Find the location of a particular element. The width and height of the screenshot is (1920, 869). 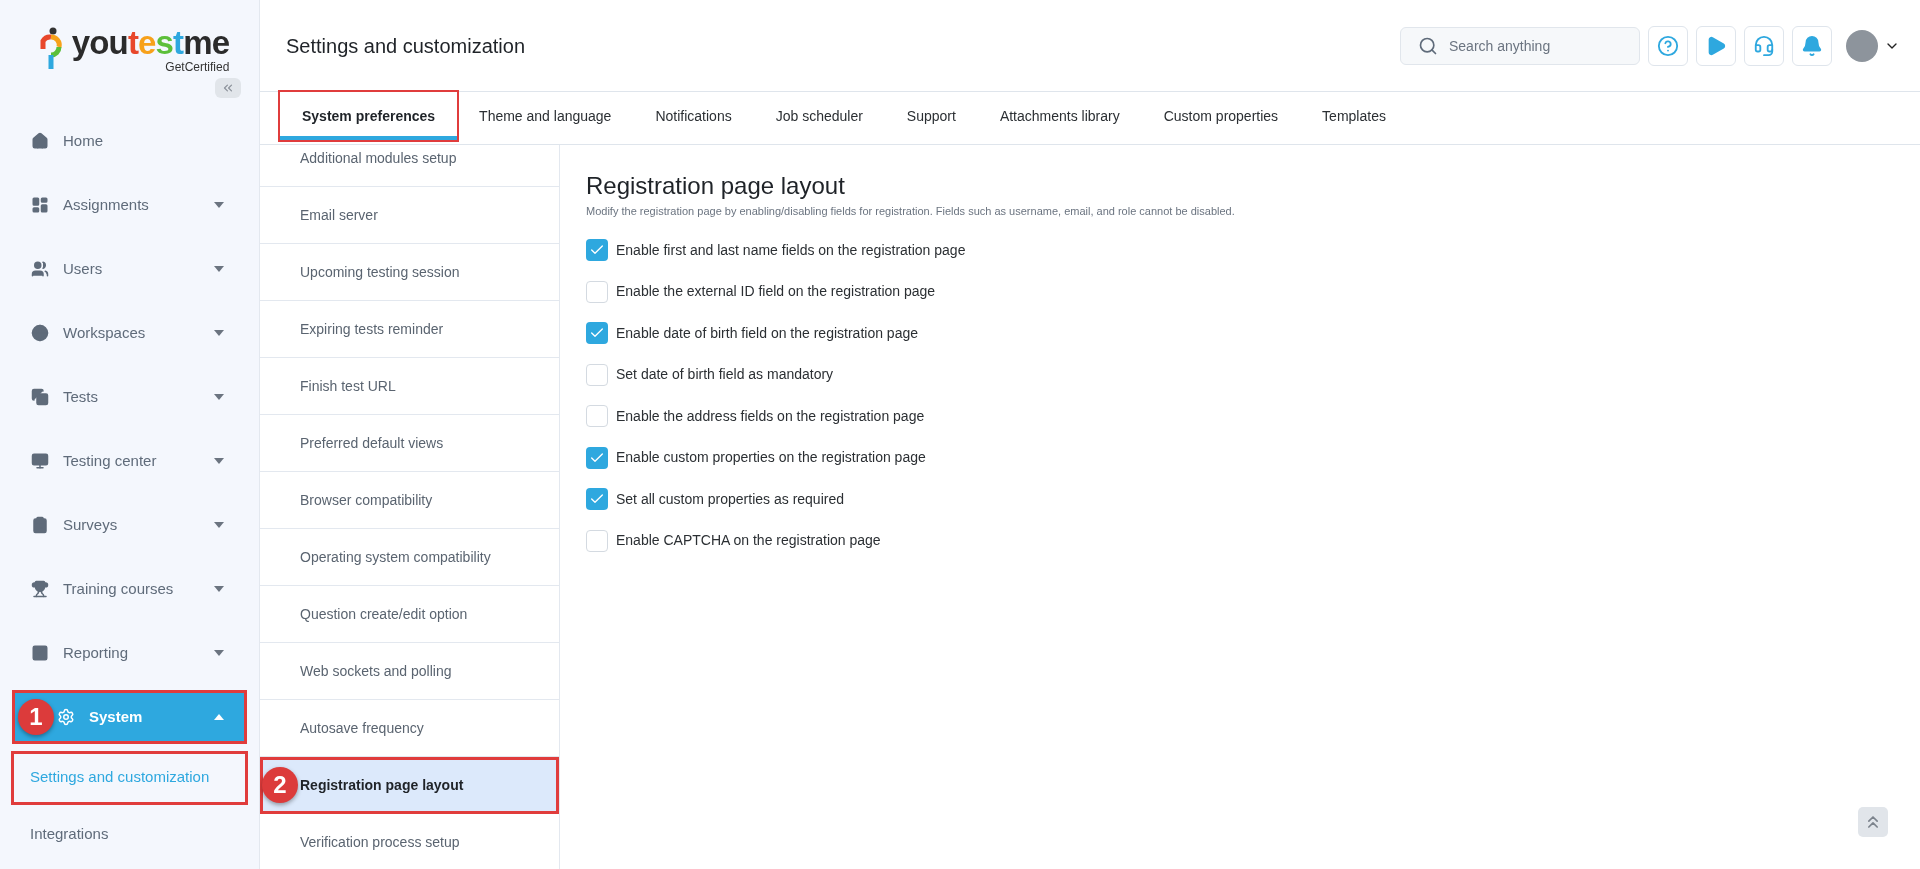

sidebar-item: Home is located at coordinates (129, 141).